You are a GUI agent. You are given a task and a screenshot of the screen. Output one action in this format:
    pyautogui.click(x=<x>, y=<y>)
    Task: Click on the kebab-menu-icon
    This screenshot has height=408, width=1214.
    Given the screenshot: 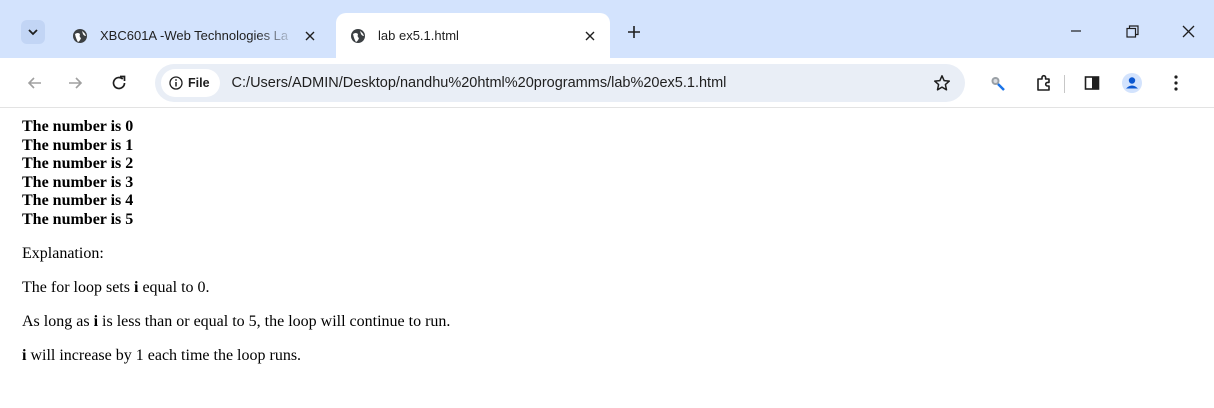 What is the action you would take?
    pyautogui.click(x=1176, y=83)
    